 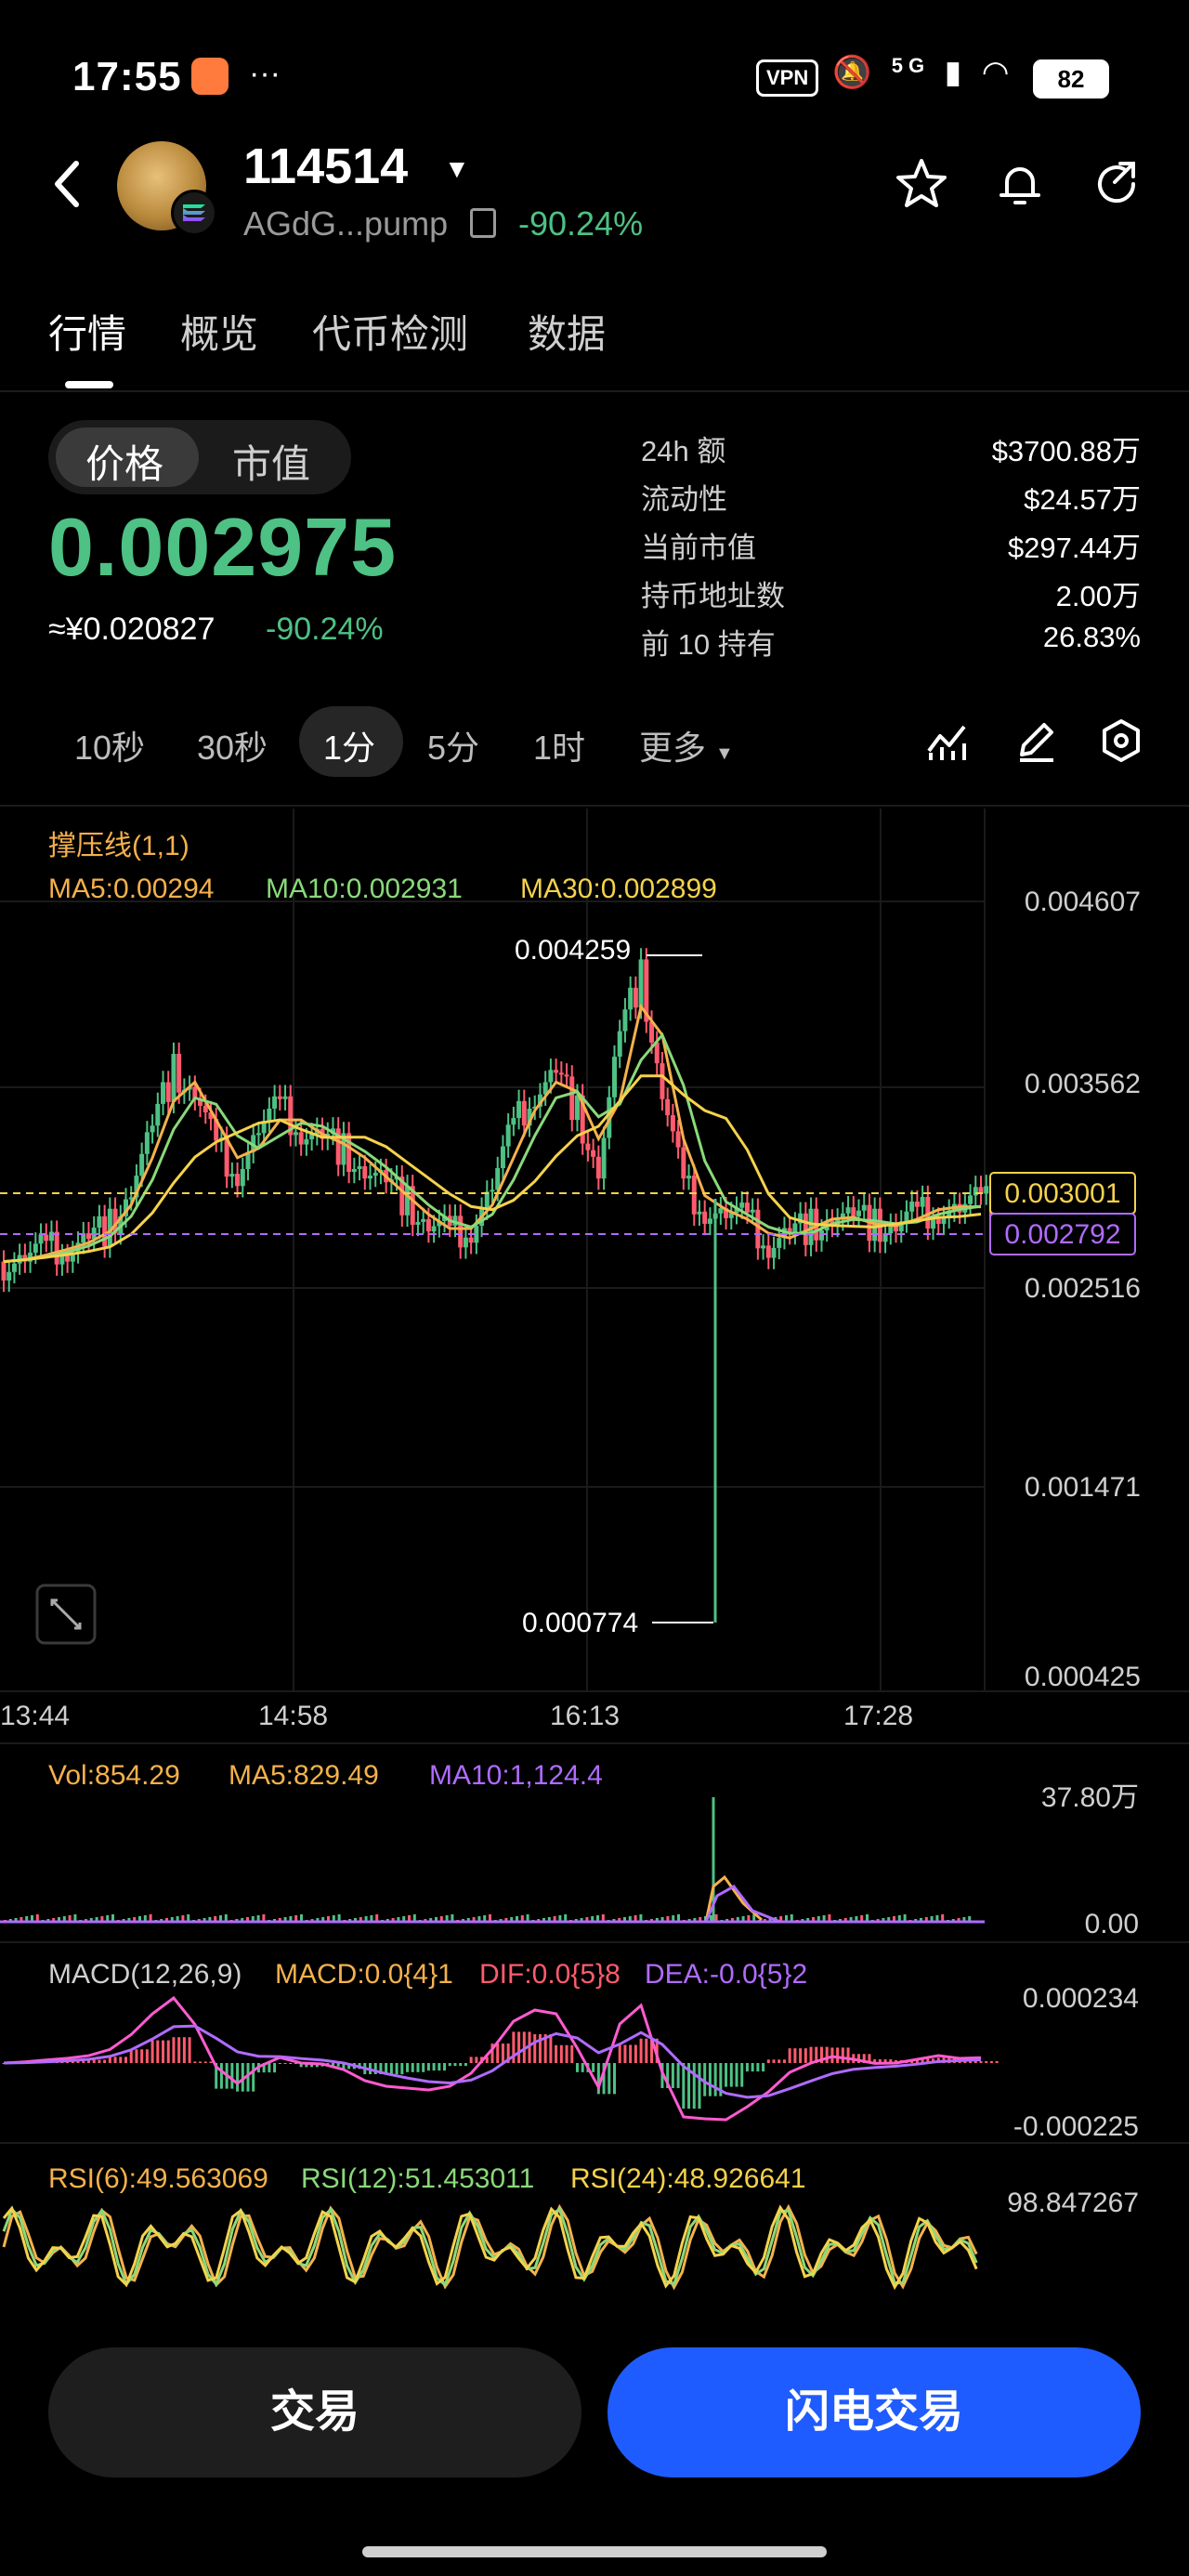 I want to click on interval-more: 更多 ▼, so click(x=686, y=745).